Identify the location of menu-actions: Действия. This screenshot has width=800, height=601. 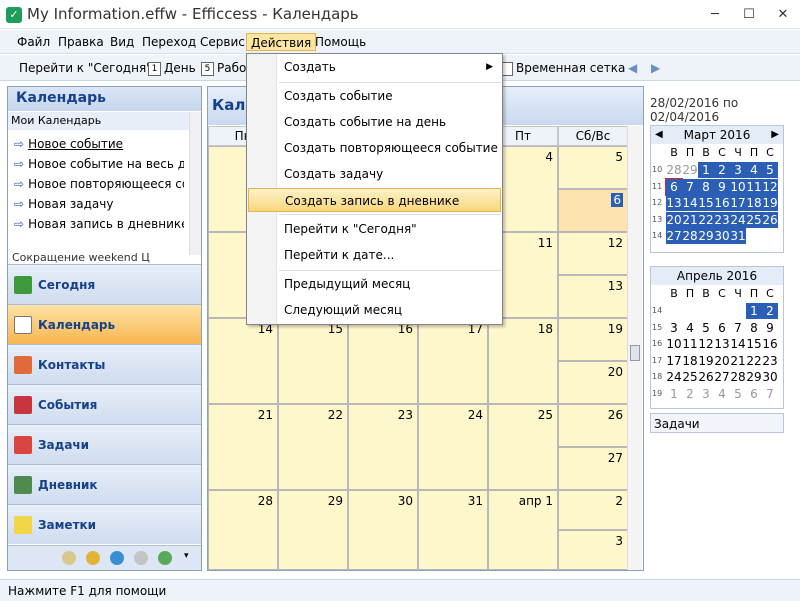
(281, 42).